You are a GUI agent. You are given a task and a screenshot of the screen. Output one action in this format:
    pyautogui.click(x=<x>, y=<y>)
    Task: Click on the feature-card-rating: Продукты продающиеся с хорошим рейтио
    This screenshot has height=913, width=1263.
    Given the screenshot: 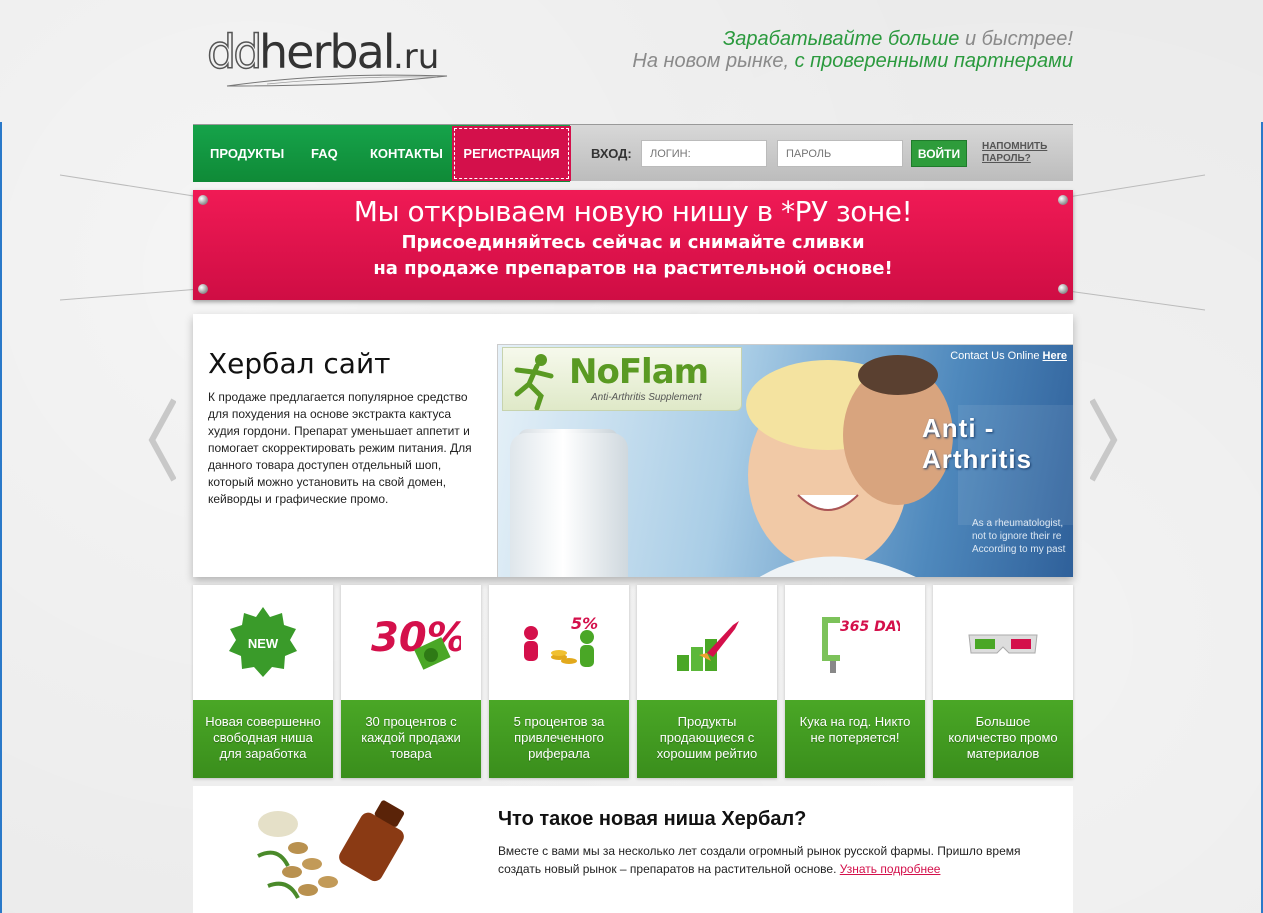 What is the action you would take?
    pyautogui.click(x=707, y=681)
    